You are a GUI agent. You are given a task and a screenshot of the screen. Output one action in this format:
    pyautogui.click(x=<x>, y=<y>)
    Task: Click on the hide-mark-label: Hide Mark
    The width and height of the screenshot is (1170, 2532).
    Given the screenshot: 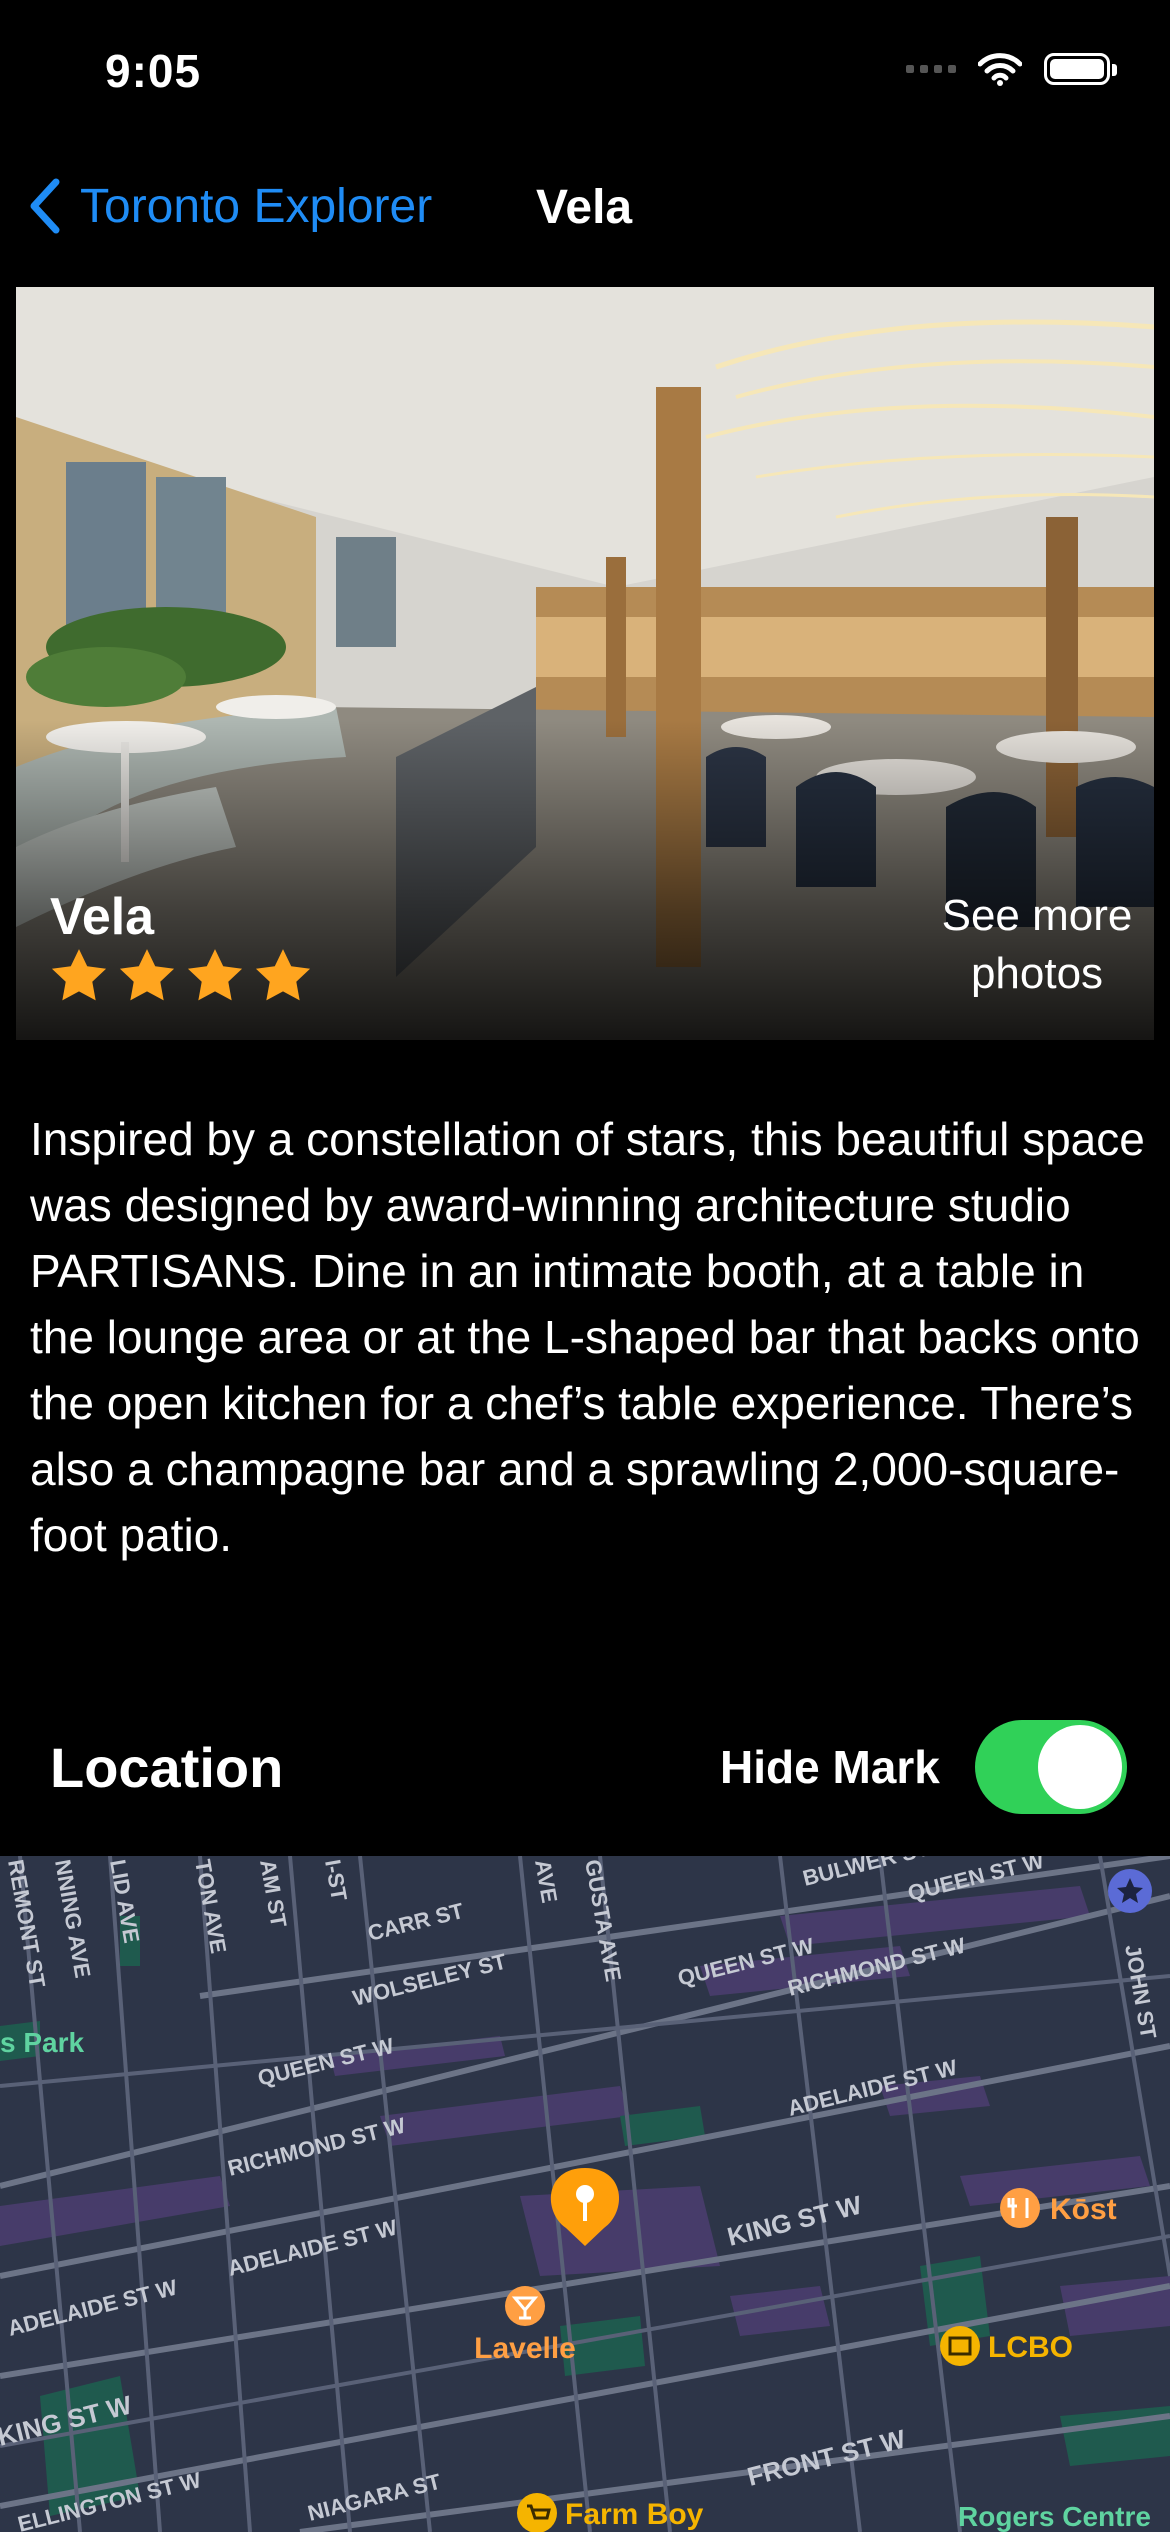 What is the action you would take?
    pyautogui.click(x=830, y=1767)
    